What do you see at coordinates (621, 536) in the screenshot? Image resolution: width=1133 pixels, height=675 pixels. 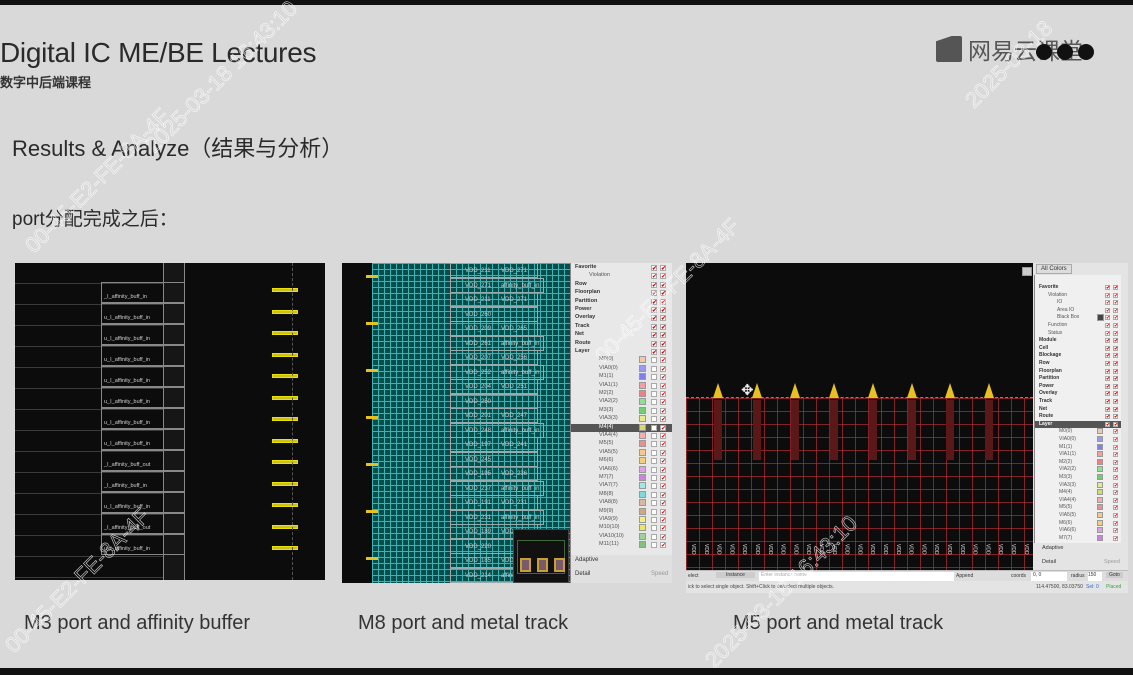 I see `layer-item: VIA10(10) ✔` at bounding box center [621, 536].